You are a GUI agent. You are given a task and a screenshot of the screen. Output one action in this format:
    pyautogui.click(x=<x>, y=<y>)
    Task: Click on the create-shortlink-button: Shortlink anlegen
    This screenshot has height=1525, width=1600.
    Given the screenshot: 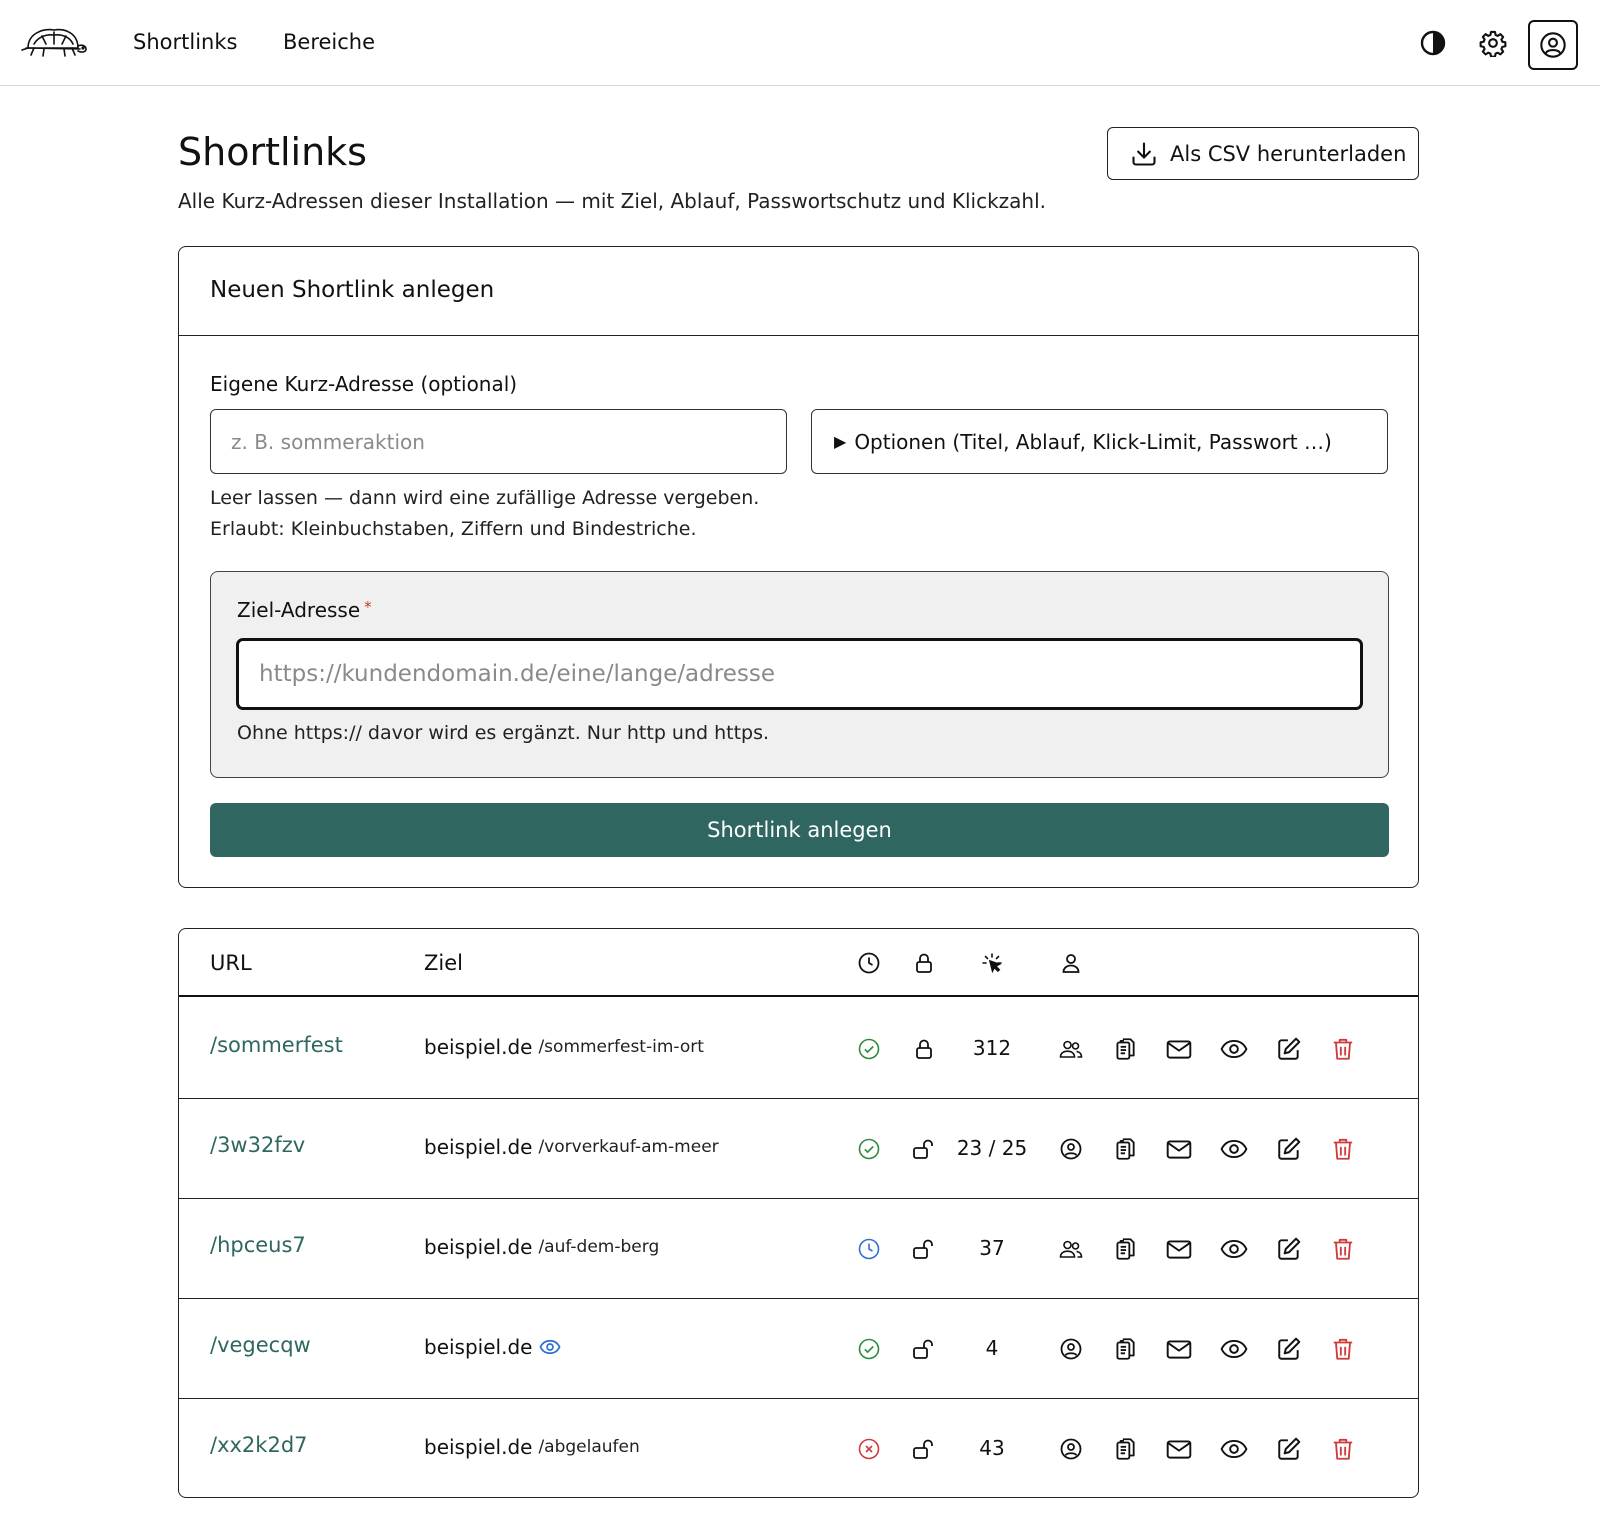 What is the action you would take?
    pyautogui.click(x=799, y=830)
    